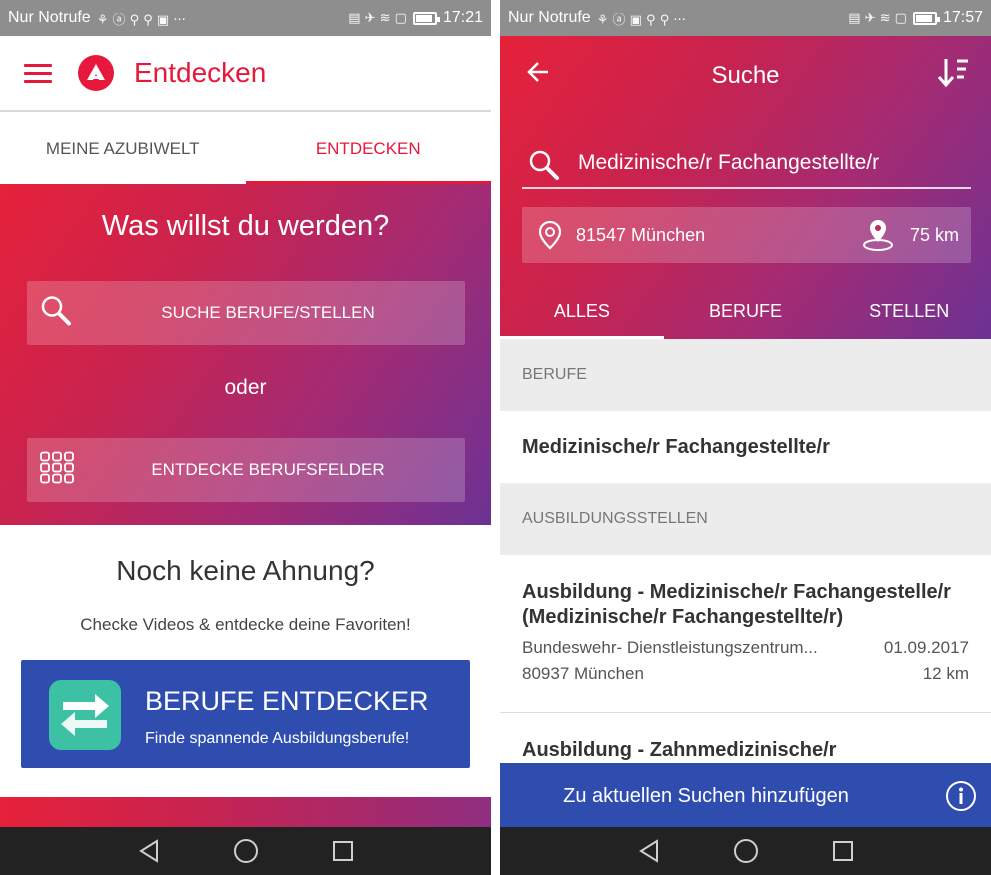 The height and width of the screenshot is (875, 991). I want to click on section-header-stellen: AUSBILDUNGSSTELLEN, so click(745, 519).